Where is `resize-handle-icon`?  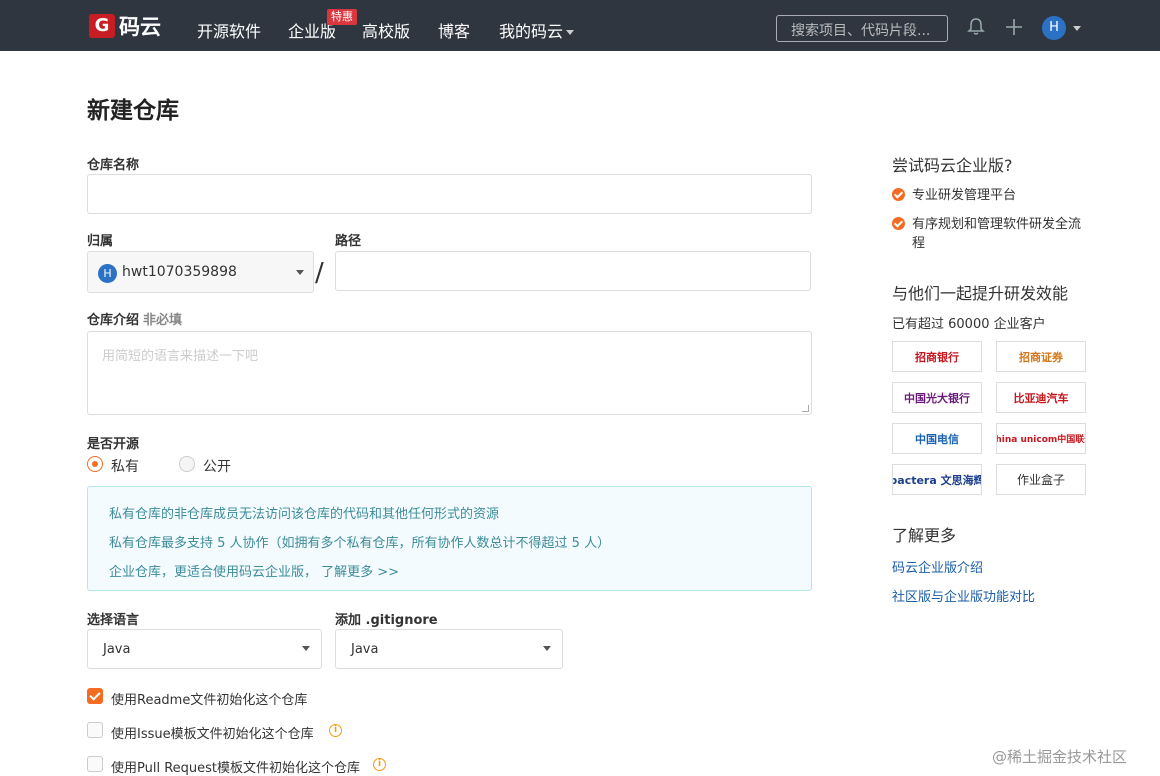
resize-handle-icon is located at coordinates (805, 408).